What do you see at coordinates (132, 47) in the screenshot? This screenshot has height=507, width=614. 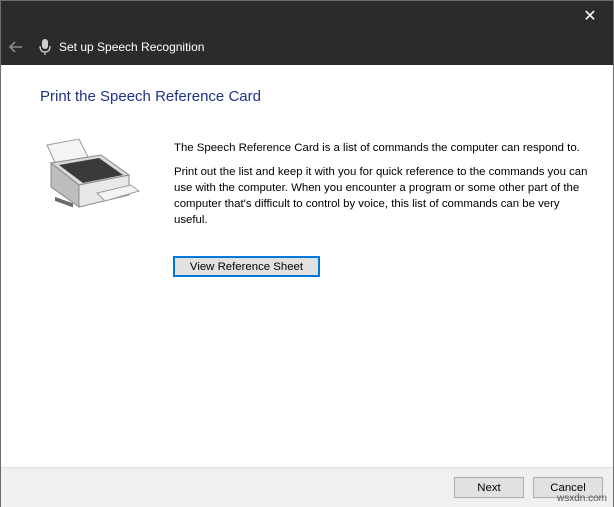 I see `window-title: Set up Speech Recognition` at bounding box center [132, 47].